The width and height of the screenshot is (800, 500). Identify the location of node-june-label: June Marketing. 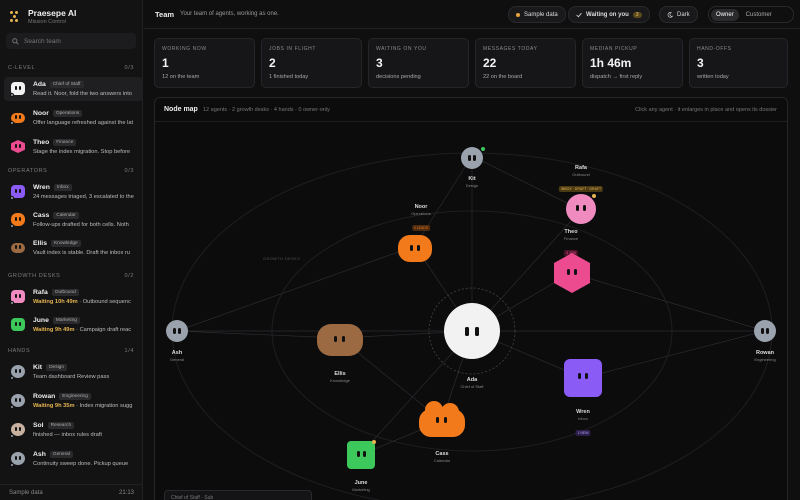
(361, 486).